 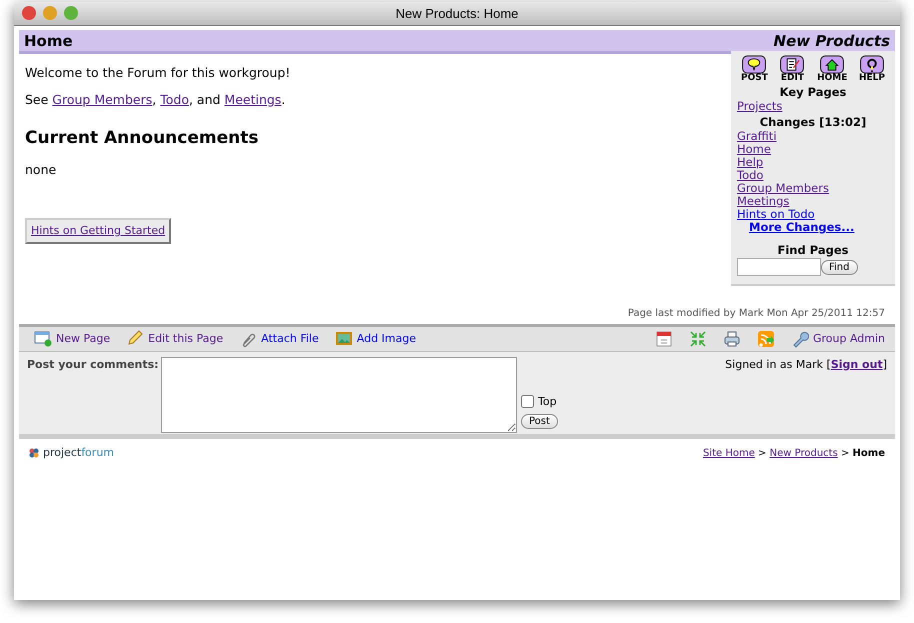 I want to click on last-modified-text: Page last modified by Mark Mon Apr 25/2011 12:57, so click(x=756, y=314).